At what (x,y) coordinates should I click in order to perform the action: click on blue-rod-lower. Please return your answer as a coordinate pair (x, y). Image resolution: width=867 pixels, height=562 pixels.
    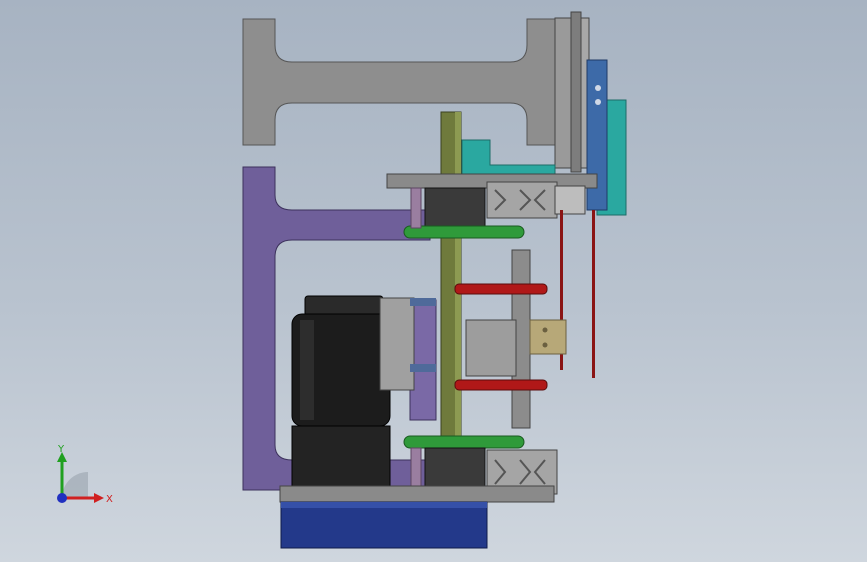
    Looking at the image, I should click on (423, 368).